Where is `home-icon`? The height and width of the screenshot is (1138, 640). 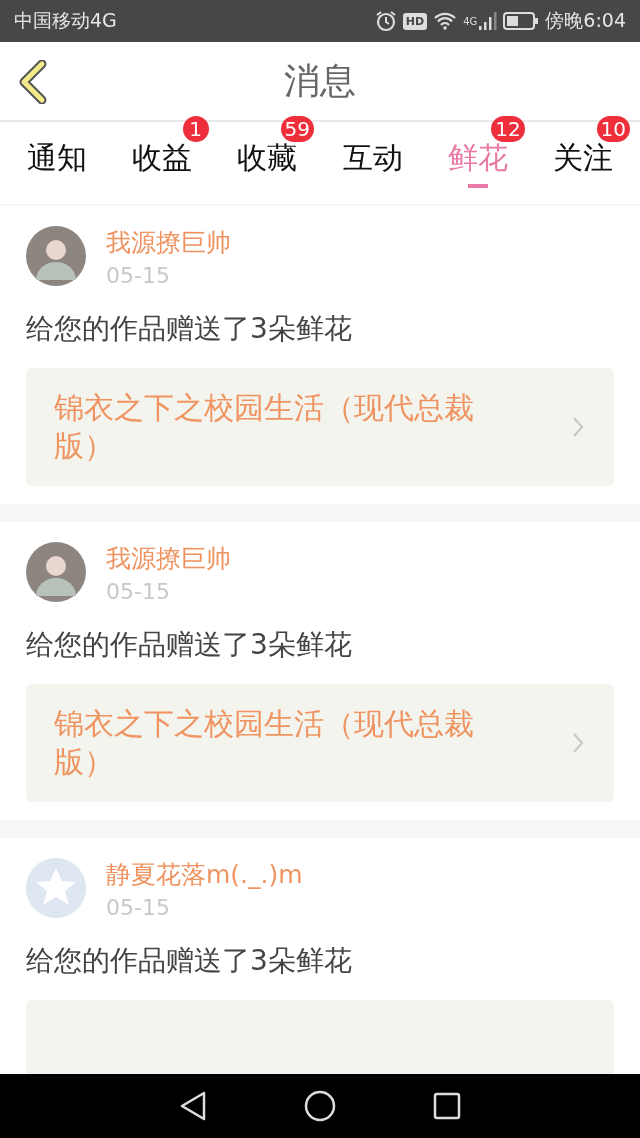
home-icon is located at coordinates (320, 1106).